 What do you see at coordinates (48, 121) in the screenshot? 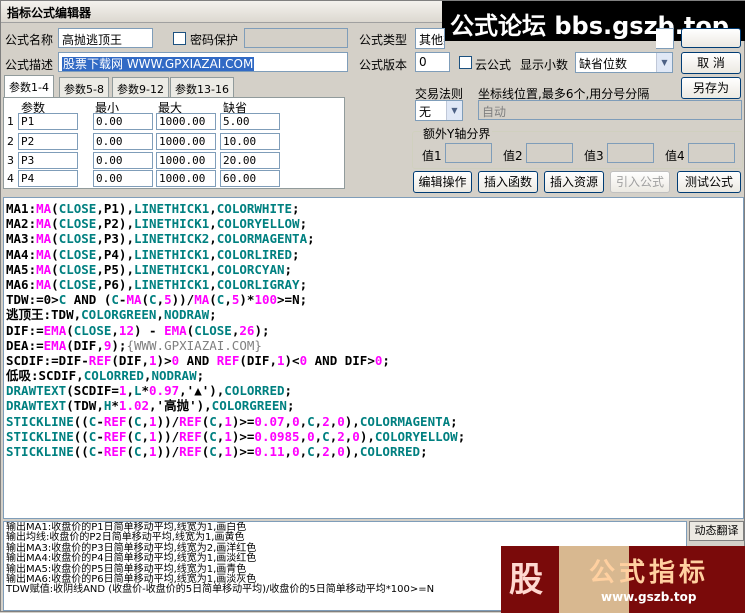
I see `param-name-input: P1` at bounding box center [48, 121].